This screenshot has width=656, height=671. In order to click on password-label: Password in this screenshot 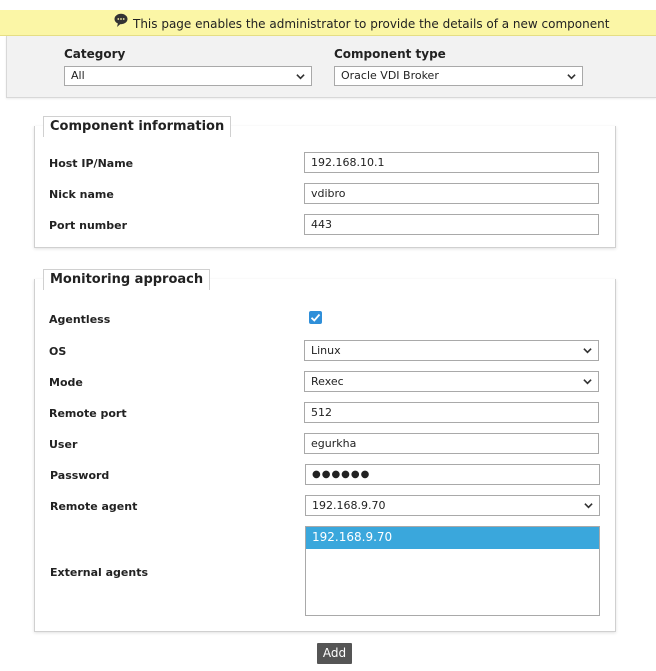, I will do `click(80, 475)`.